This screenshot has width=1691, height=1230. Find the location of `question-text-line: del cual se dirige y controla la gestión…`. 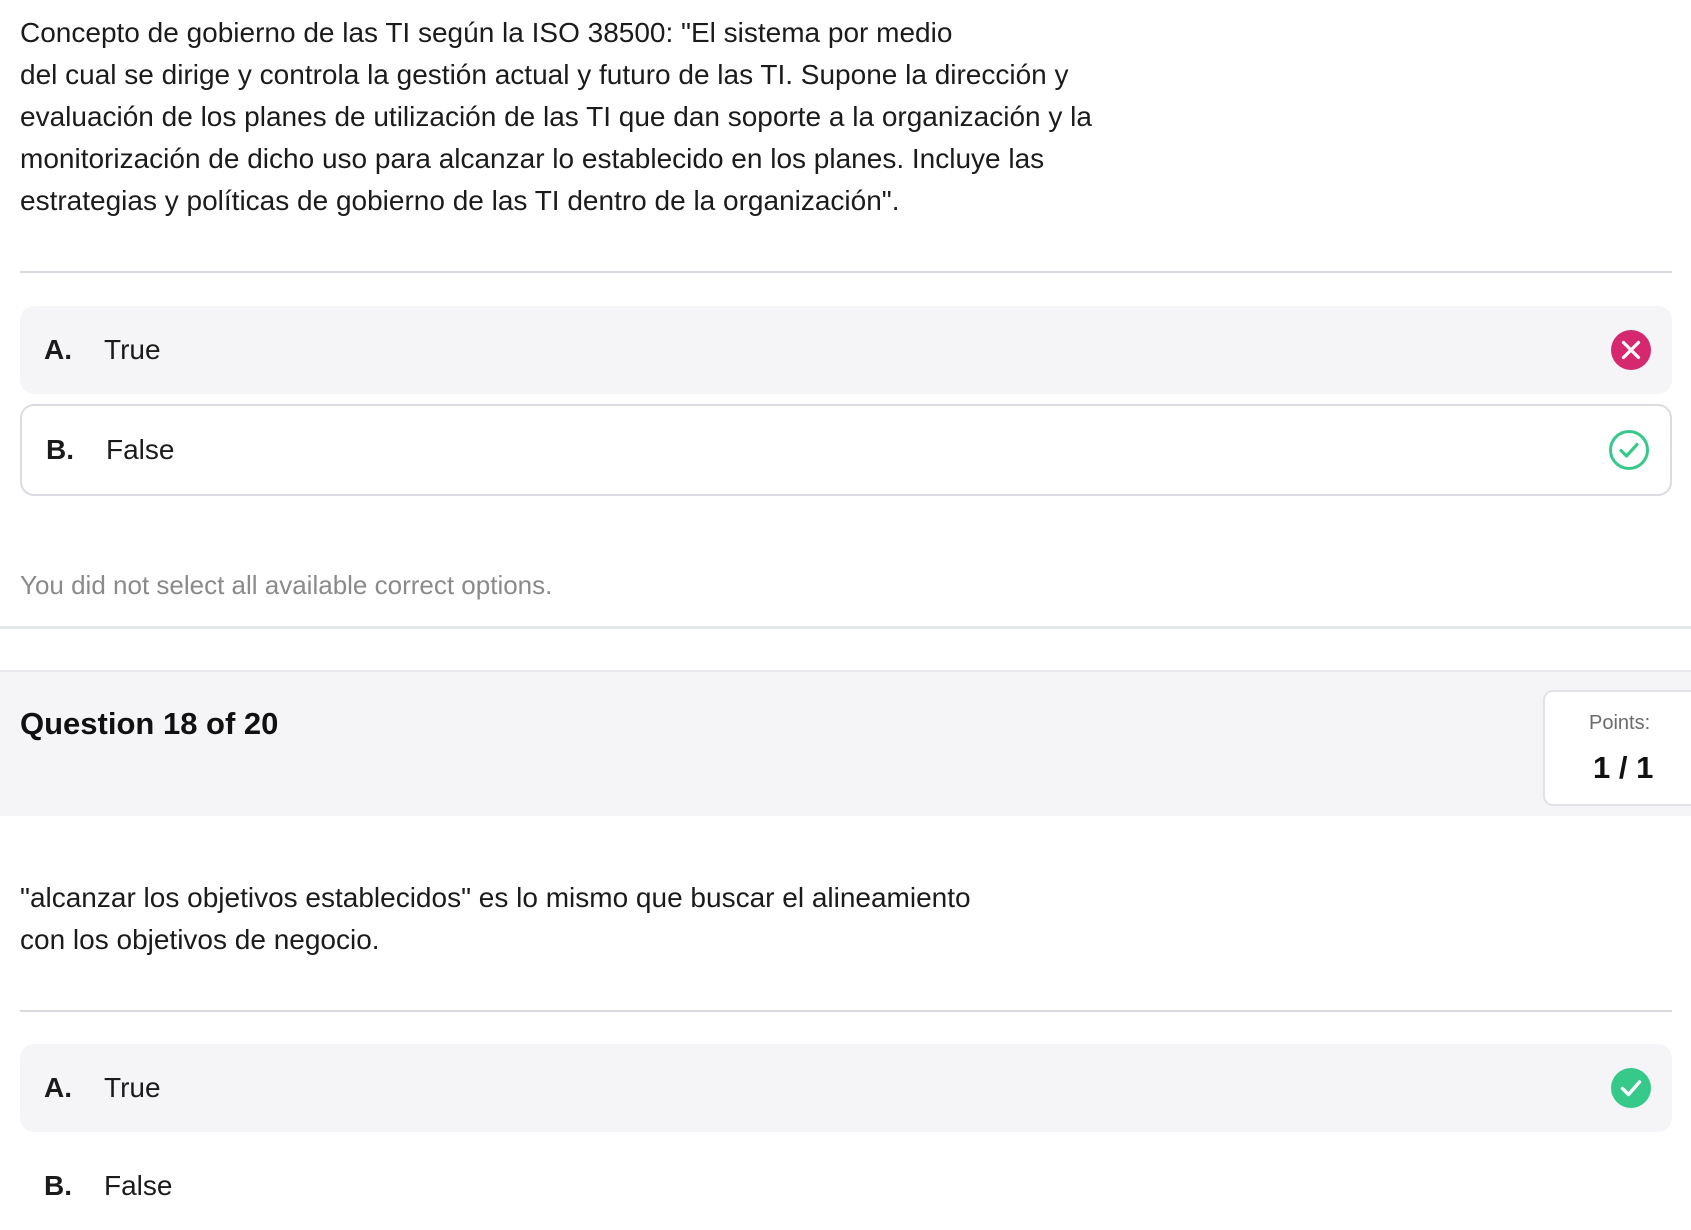

question-text-line: del cual se dirige y controla la gestión… is located at coordinates (544, 74).